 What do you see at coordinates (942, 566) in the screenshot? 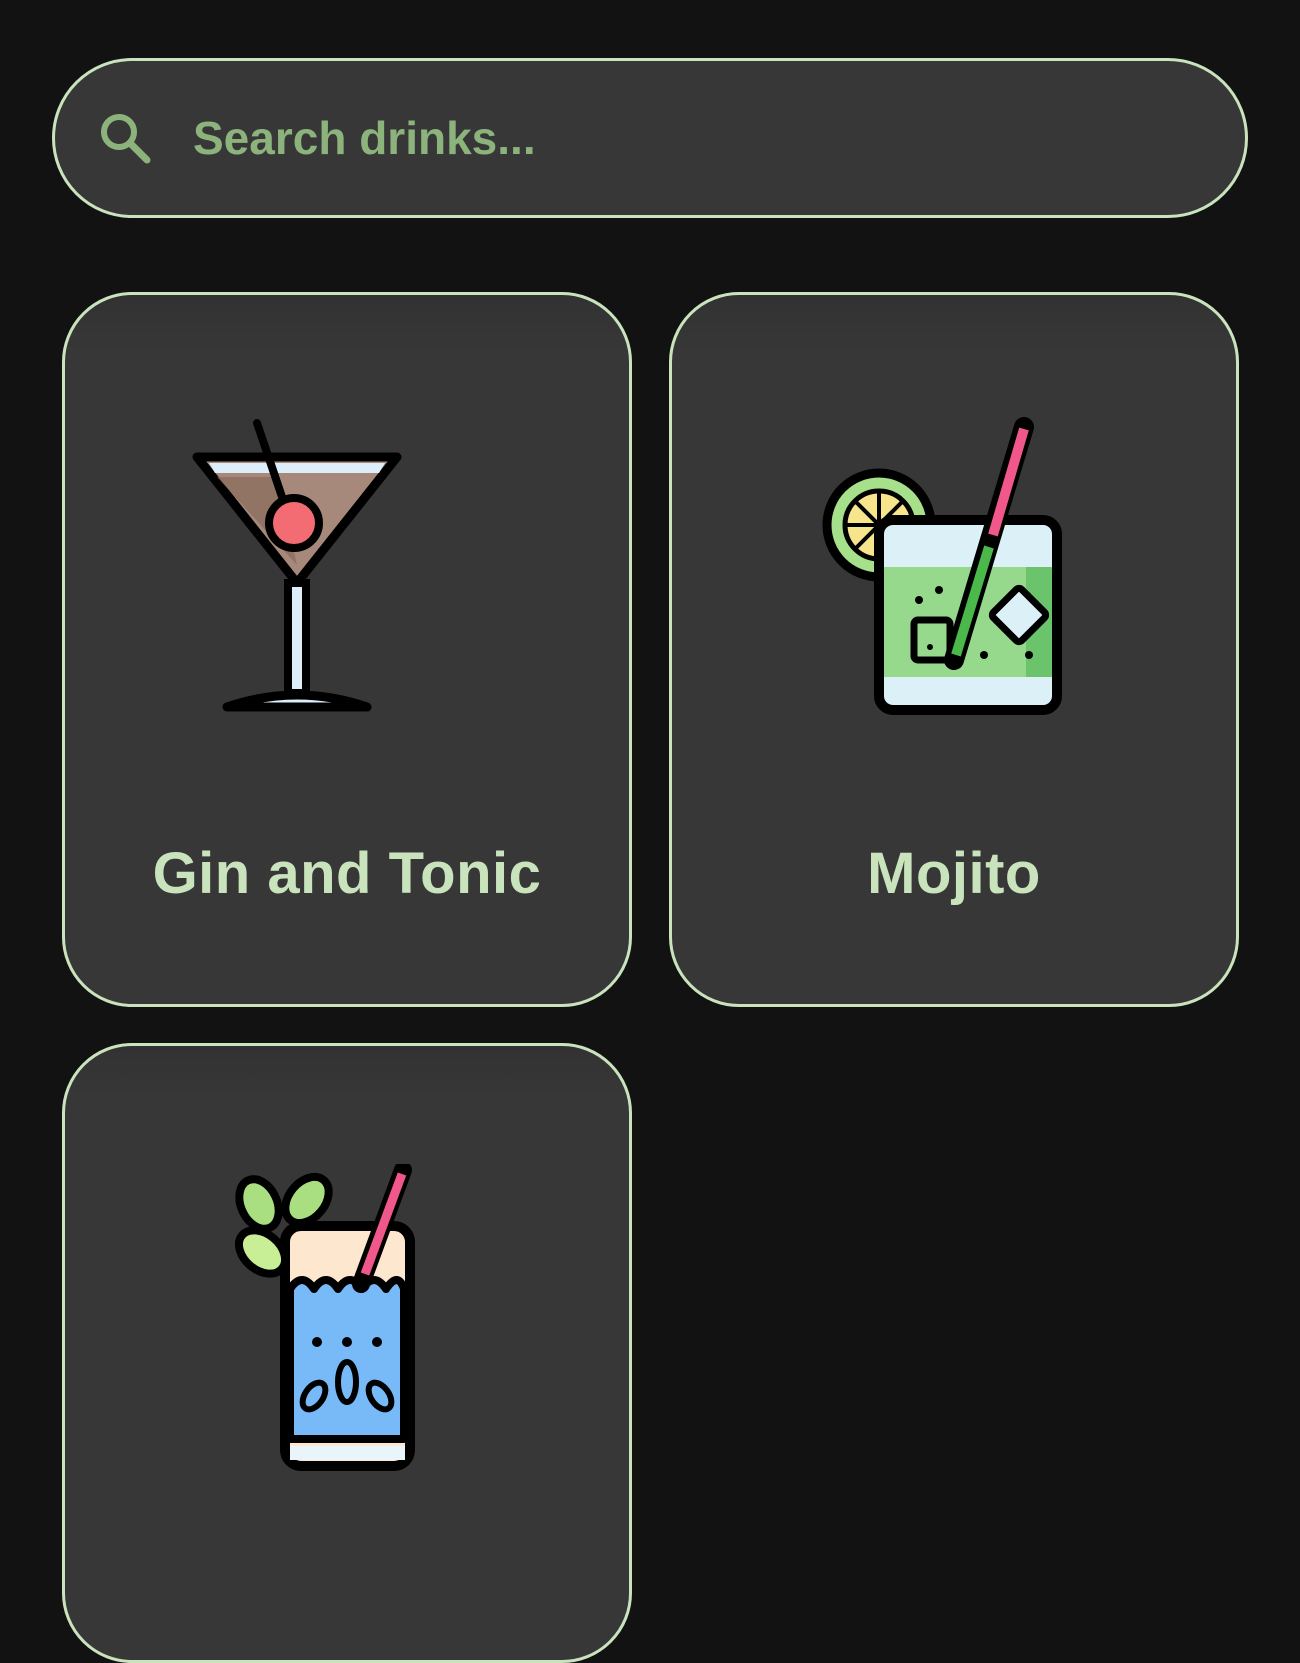
I see `lime-cocktail-icon` at bounding box center [942, 566].